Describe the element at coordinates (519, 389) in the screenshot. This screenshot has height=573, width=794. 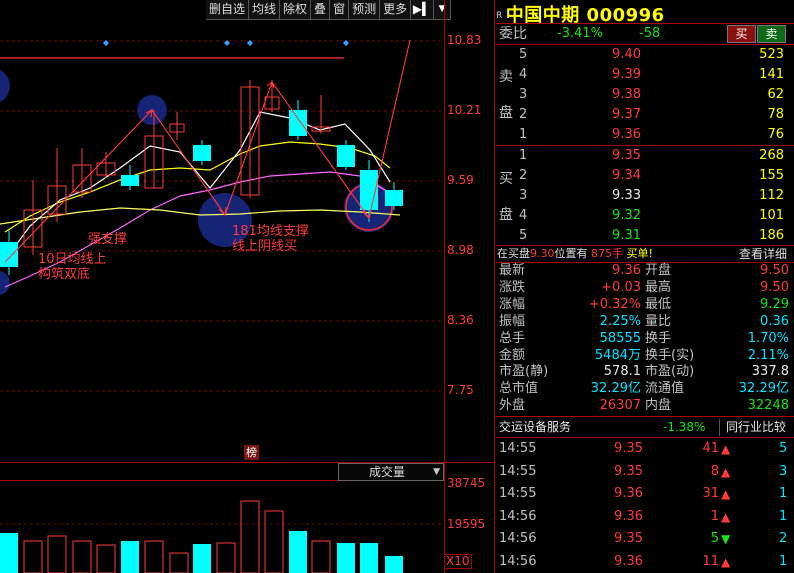
I see `stat-label: 总市值` at that location.